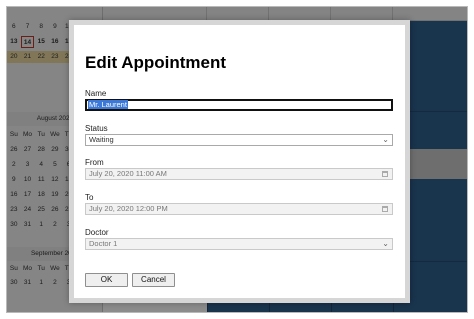  What do you see at coordinates (239, 140) in the screenshot?
I see `status-select: Waiting ⌄` at bounding box center [239, 140].